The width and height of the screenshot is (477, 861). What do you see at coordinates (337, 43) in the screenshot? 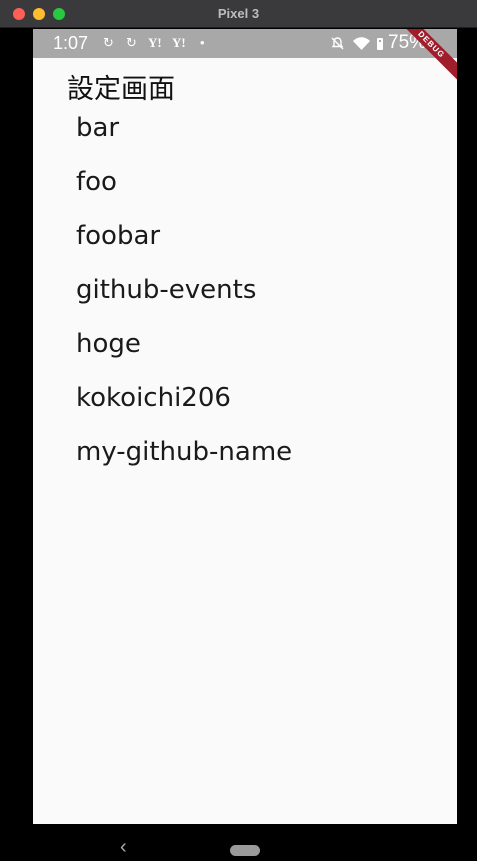
I see `do-not-disturb-icon` at bounding box center [337, 43].